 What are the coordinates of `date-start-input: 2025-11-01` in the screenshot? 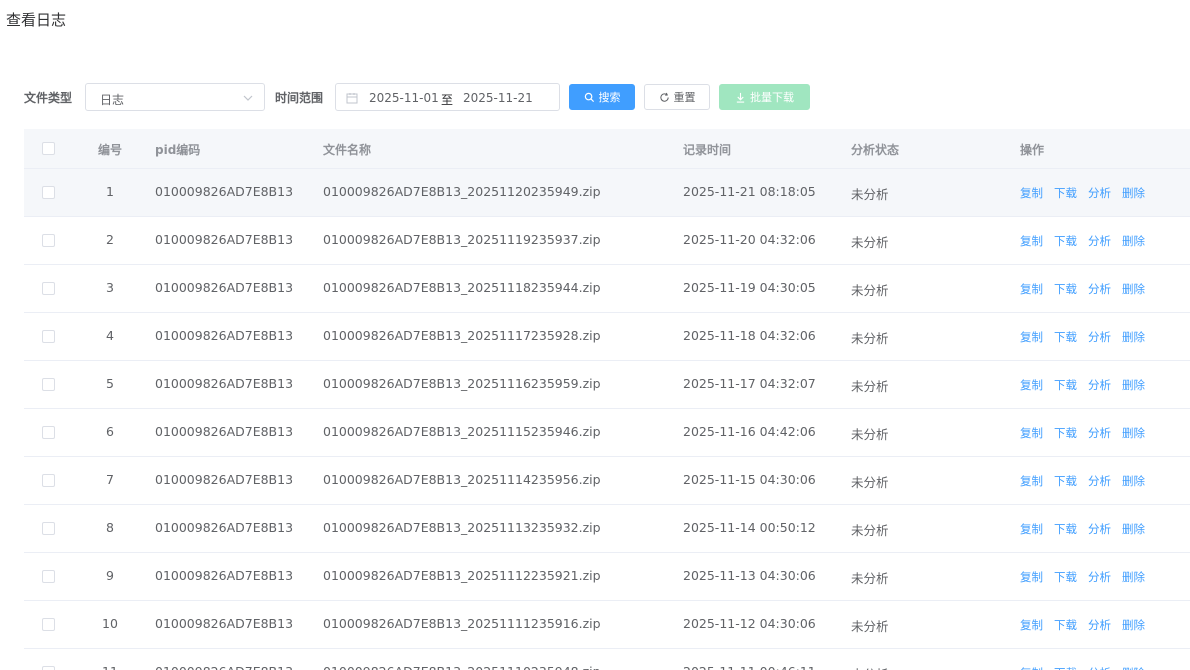 It's located at (404, 98).